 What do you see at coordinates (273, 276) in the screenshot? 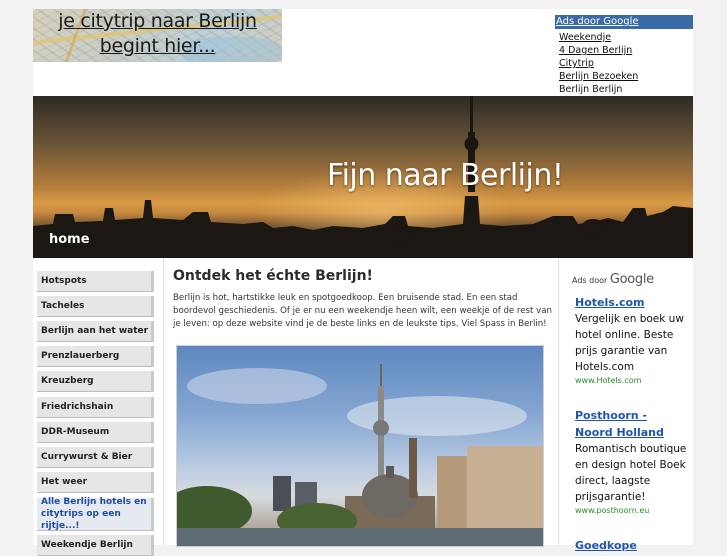
I see `page-title: Ontdek het échte Berlijn!` at bounding box center [273, 276].